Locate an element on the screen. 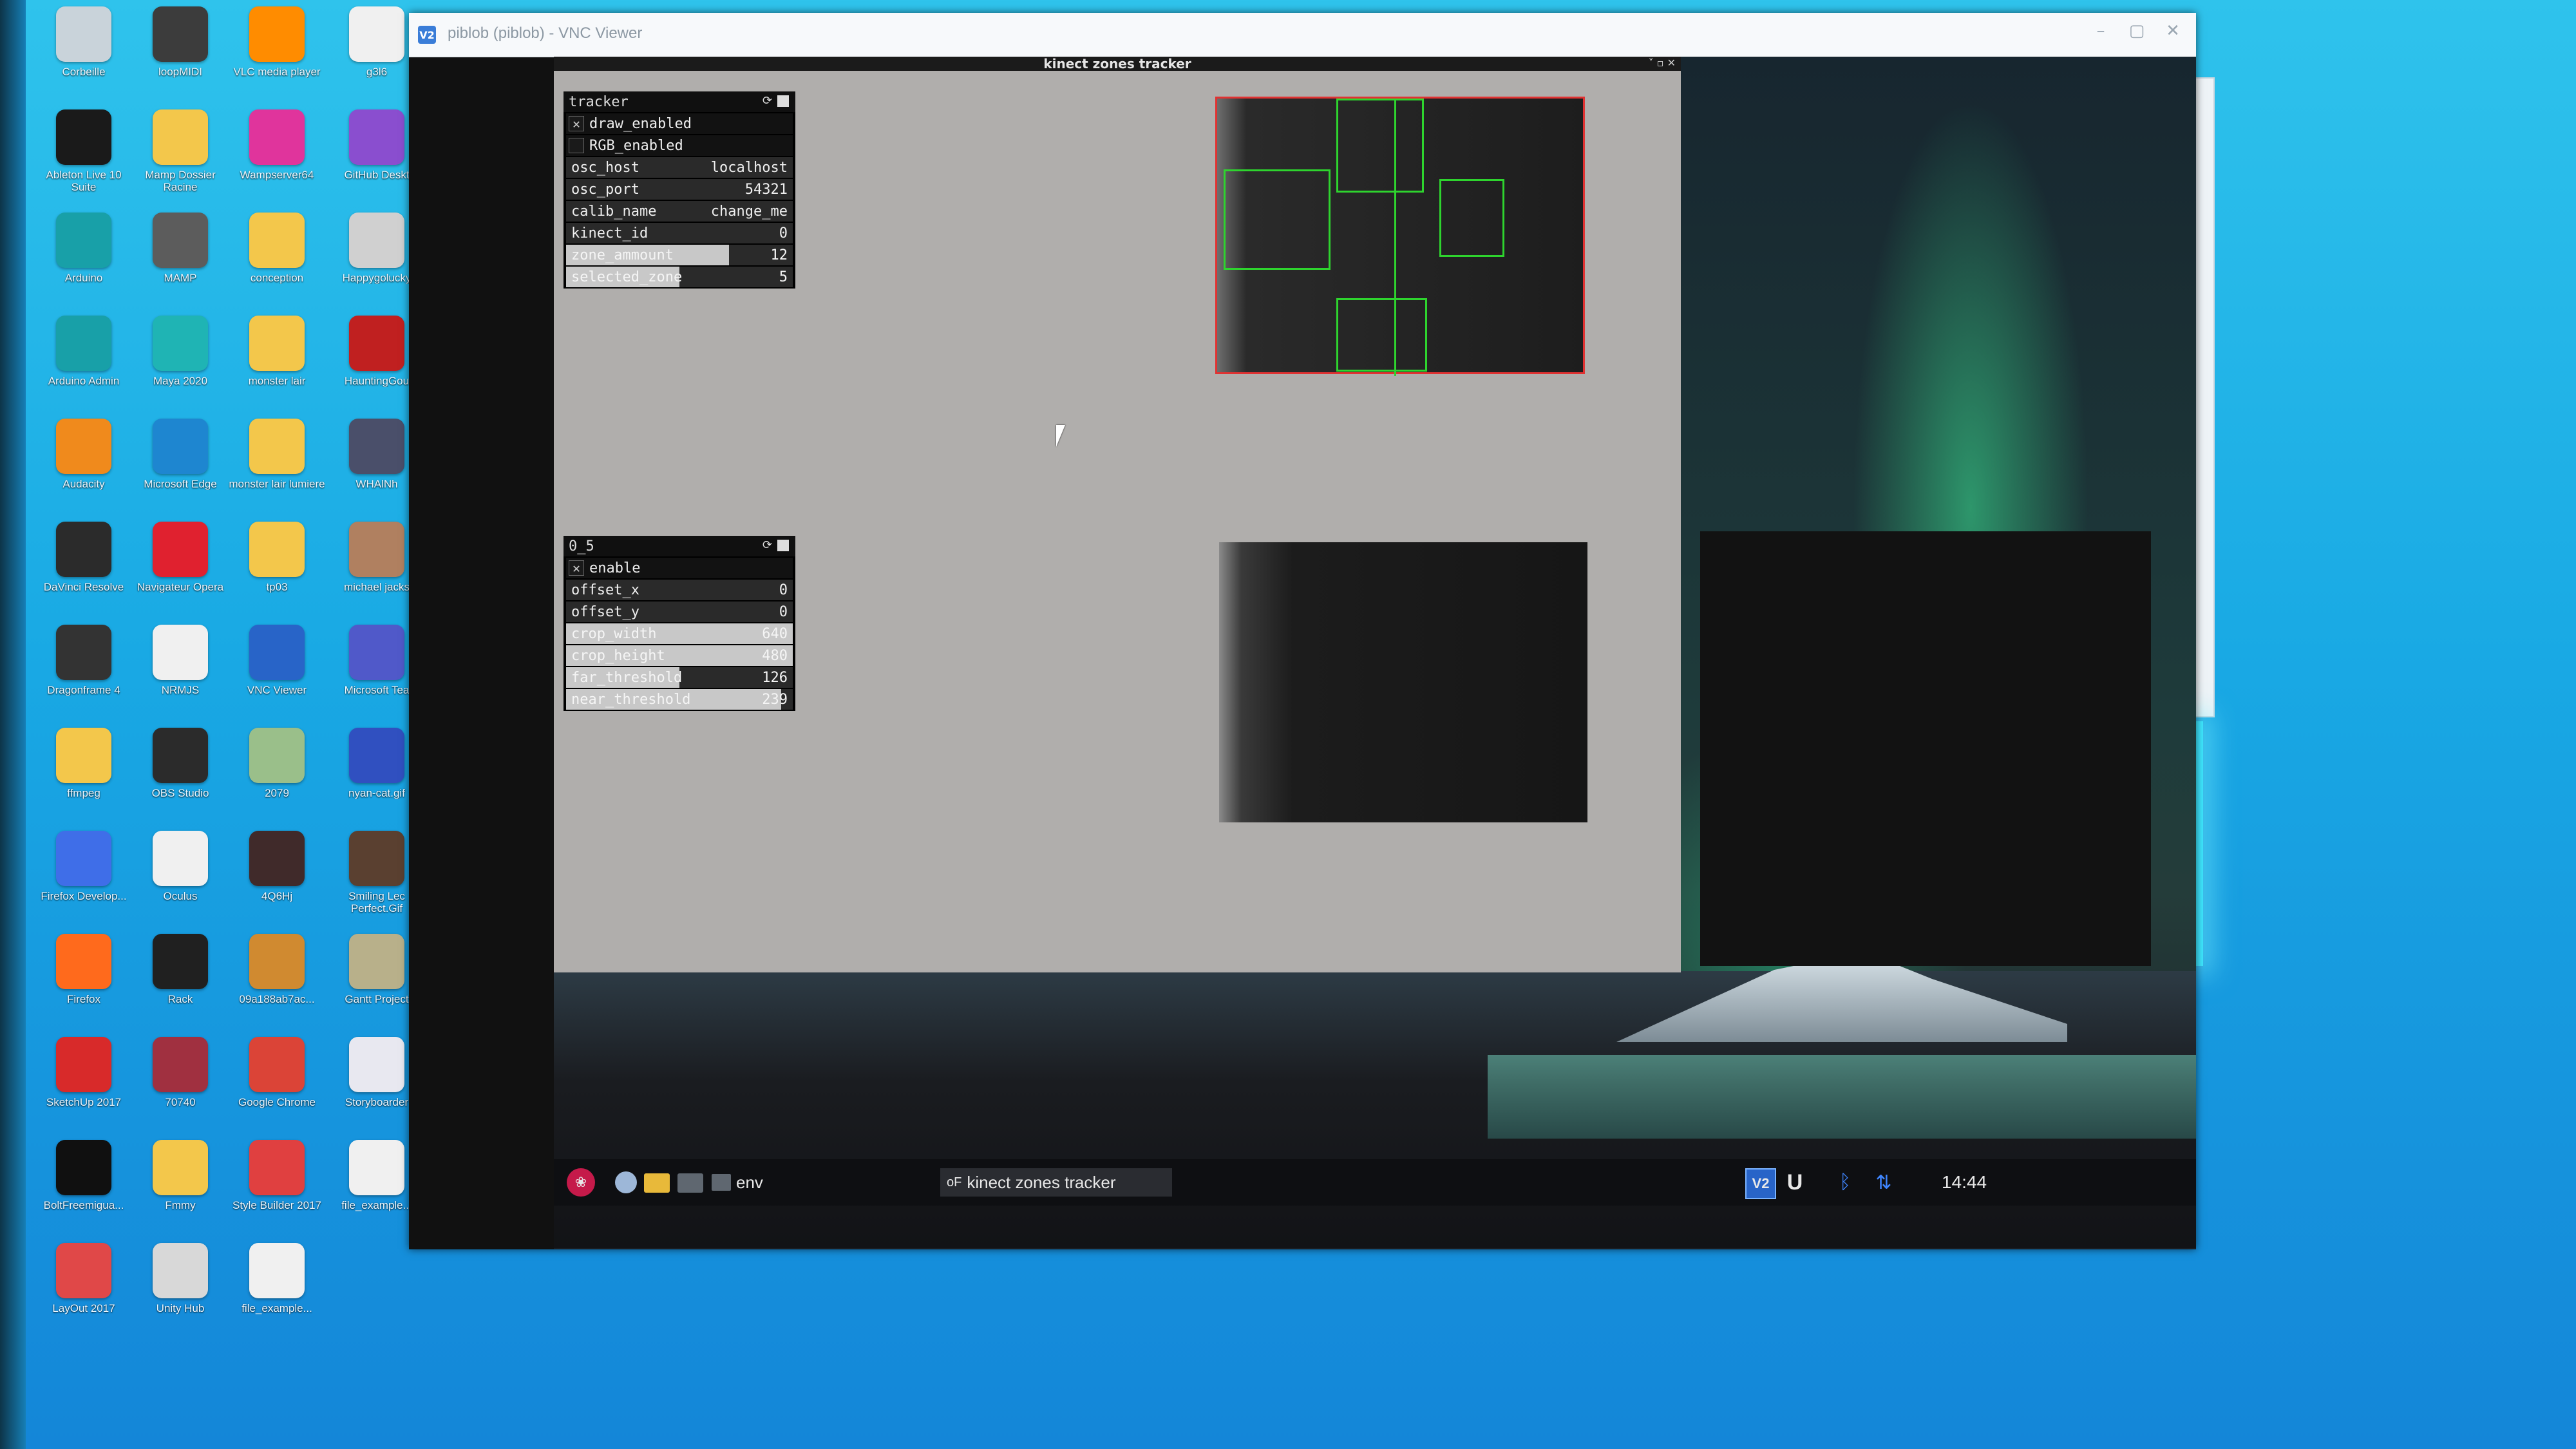  checkbox-empty-icon is located at coordinates (576, 145).